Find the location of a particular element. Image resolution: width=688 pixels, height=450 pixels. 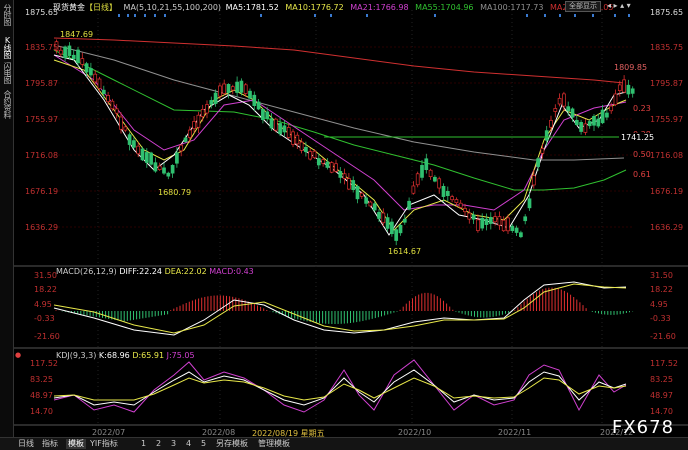

bottom-item-2: 模板 is located at coordinates (76, 444).